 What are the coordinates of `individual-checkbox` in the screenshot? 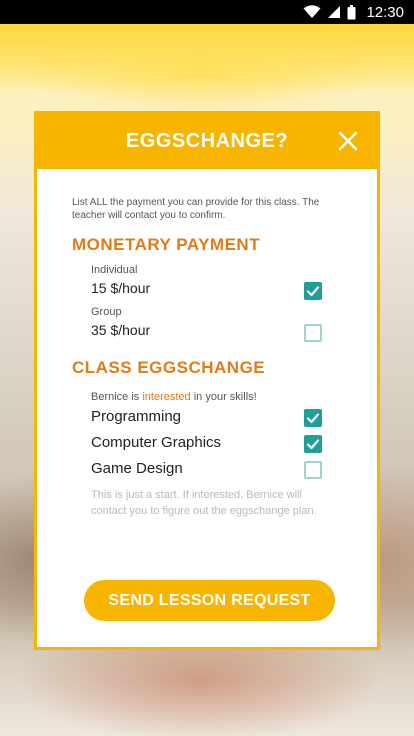 It's located at (313, 291).